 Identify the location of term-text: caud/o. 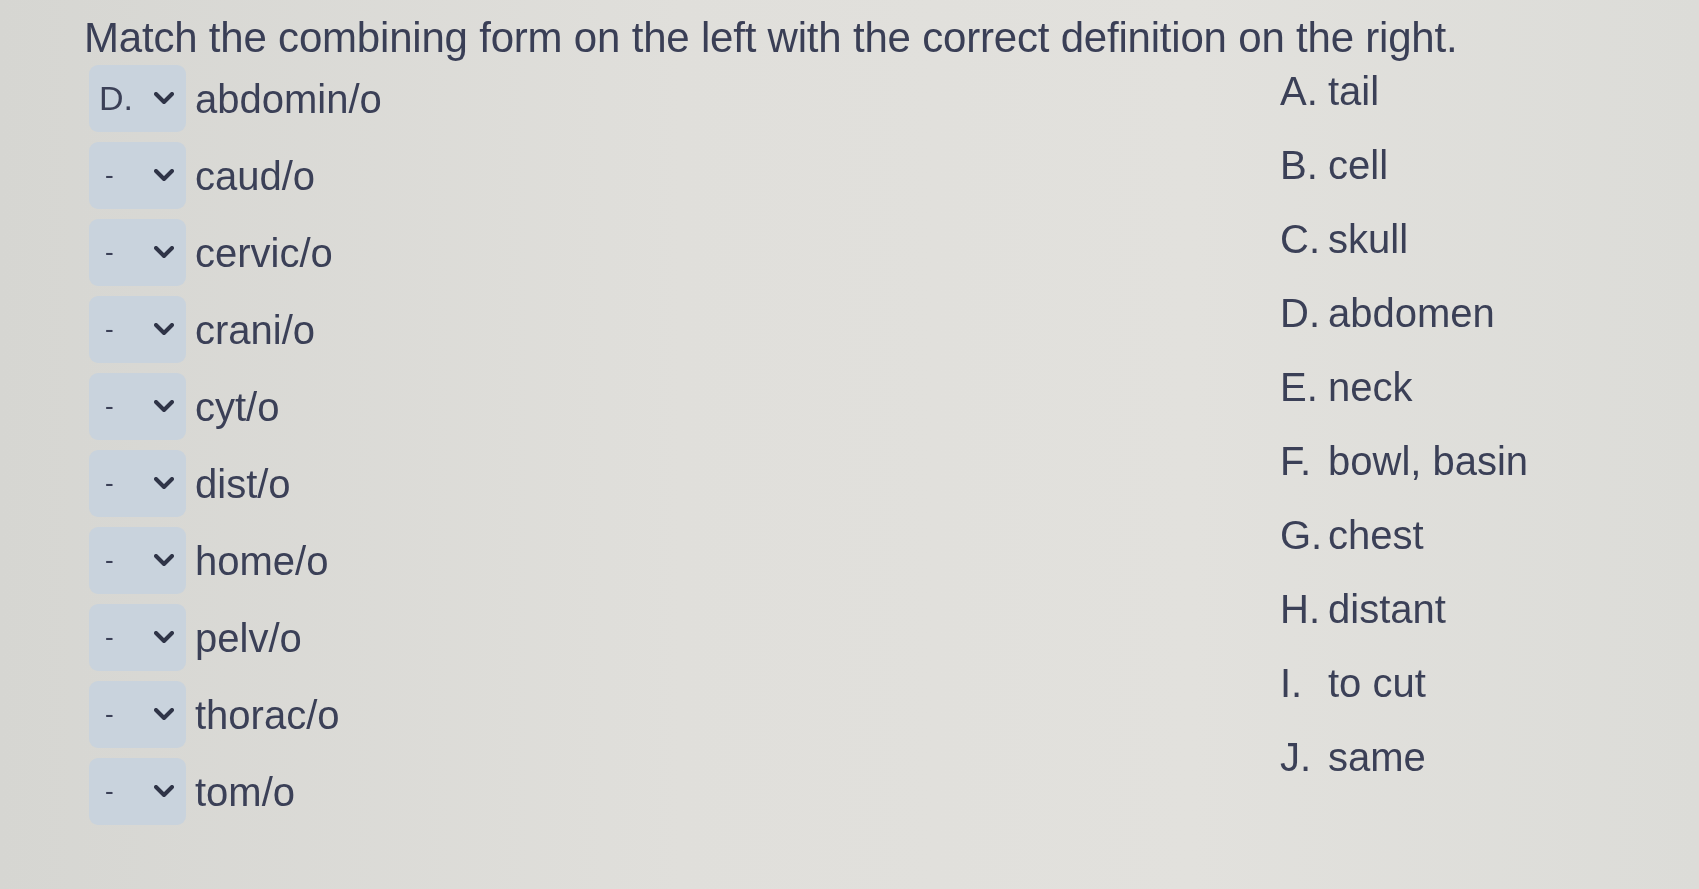
(255, 175).